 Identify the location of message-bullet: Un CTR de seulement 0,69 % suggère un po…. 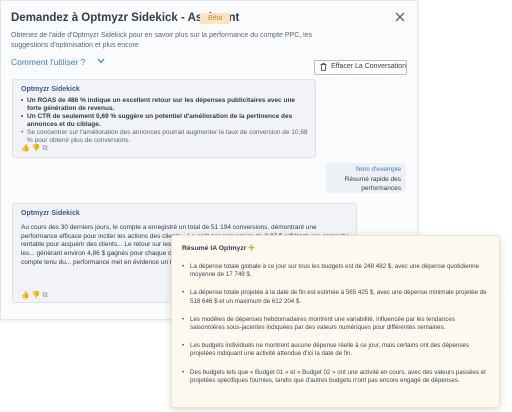
(165, 121).